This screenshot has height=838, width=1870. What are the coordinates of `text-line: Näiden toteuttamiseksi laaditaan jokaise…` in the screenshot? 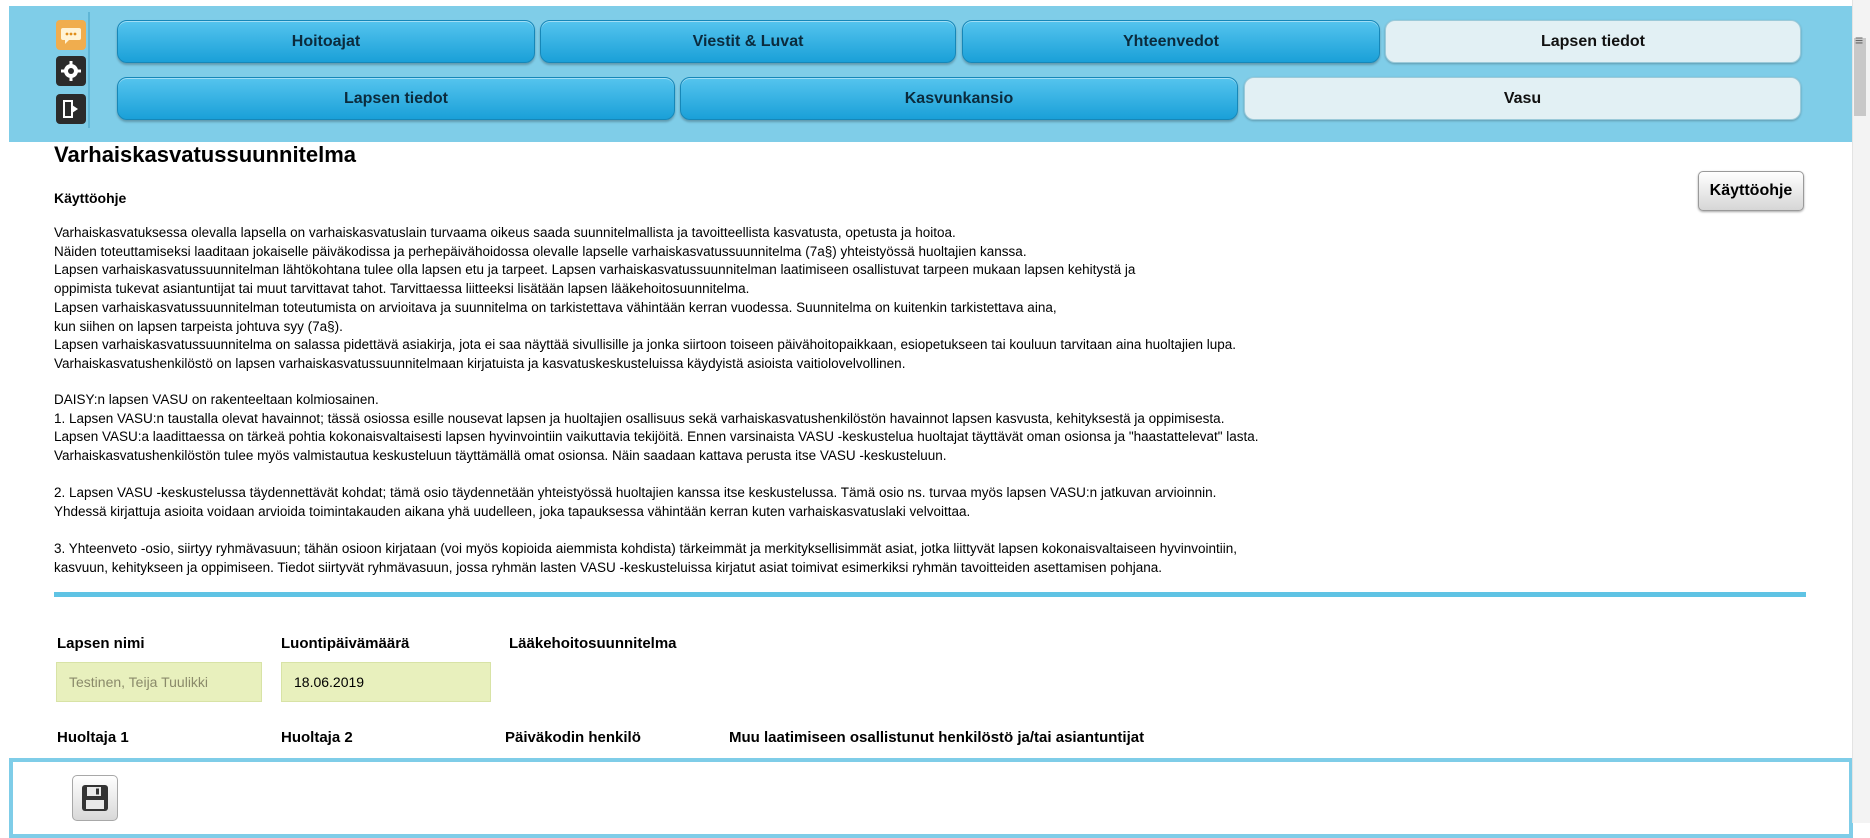 It's located at (540, 251).